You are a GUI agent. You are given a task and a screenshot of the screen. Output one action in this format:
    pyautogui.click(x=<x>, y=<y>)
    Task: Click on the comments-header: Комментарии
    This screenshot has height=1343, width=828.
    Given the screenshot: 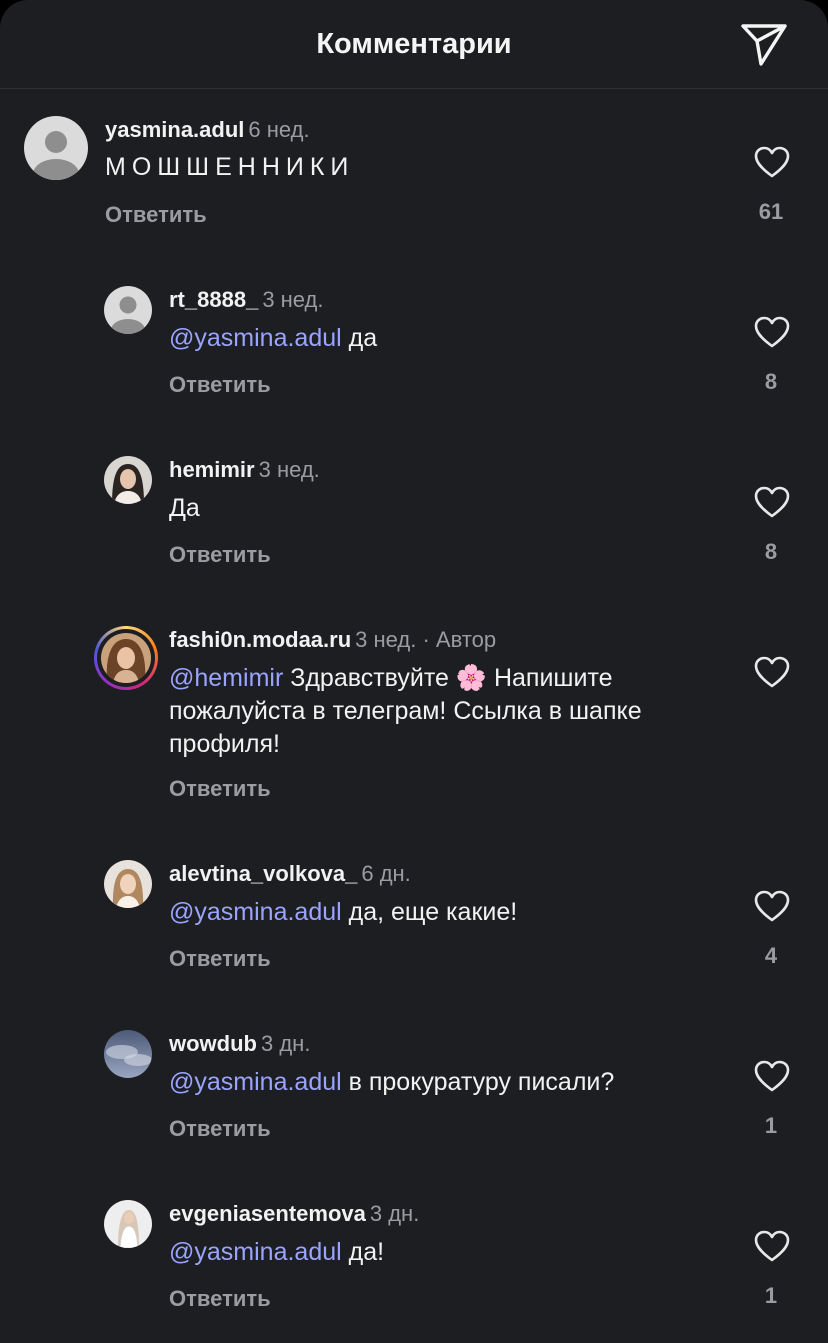 What is the action you would take?
    pyautogui.click(x=414, y=44)
    